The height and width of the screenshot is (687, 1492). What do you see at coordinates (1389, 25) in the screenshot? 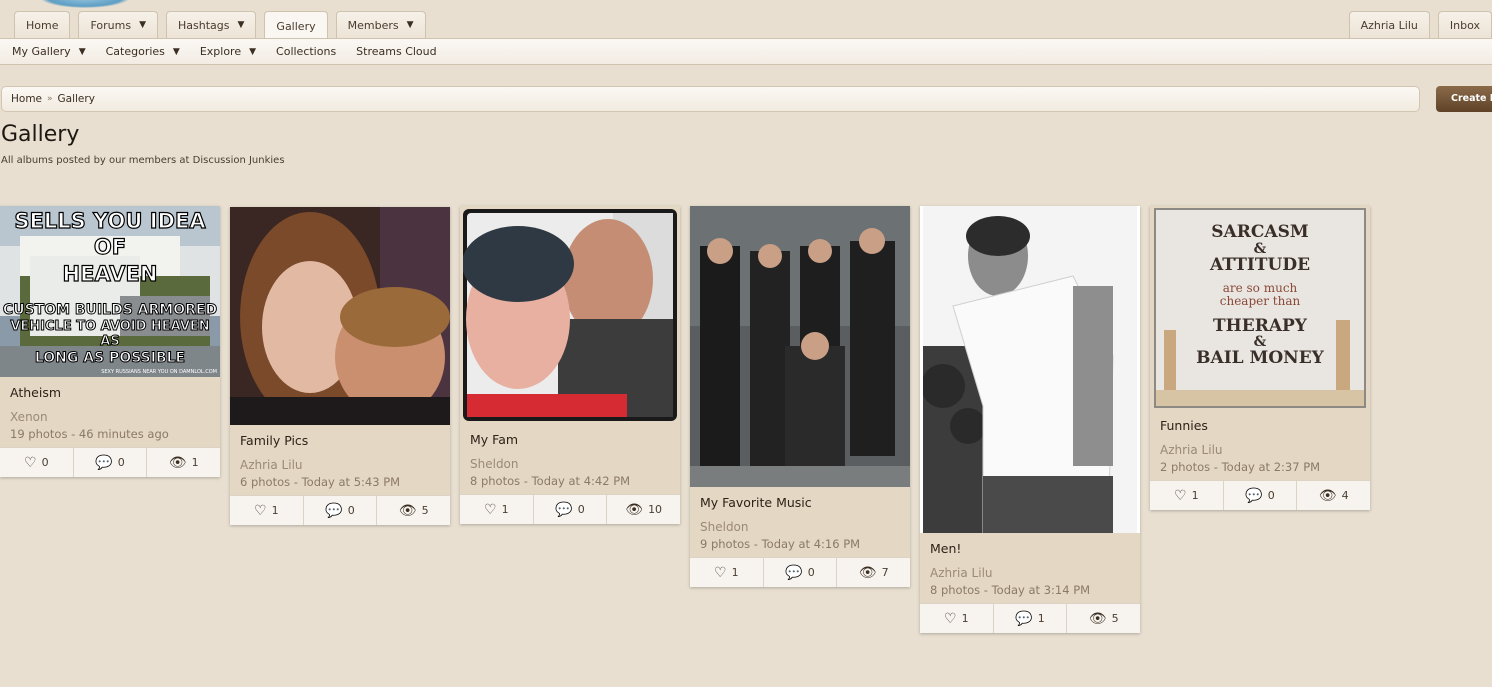
I see `tab-account: Azhria Lilu` at bounding box center [1389, 25].